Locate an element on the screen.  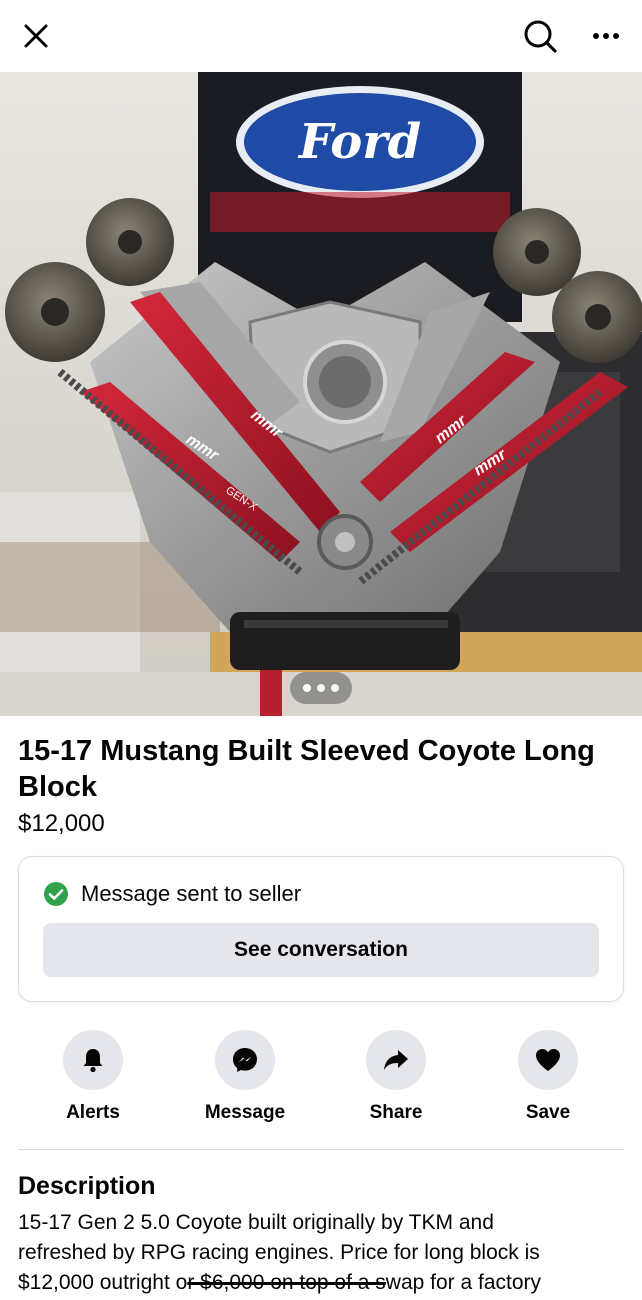
share-label: Share is located at coordinates (396, 1112).